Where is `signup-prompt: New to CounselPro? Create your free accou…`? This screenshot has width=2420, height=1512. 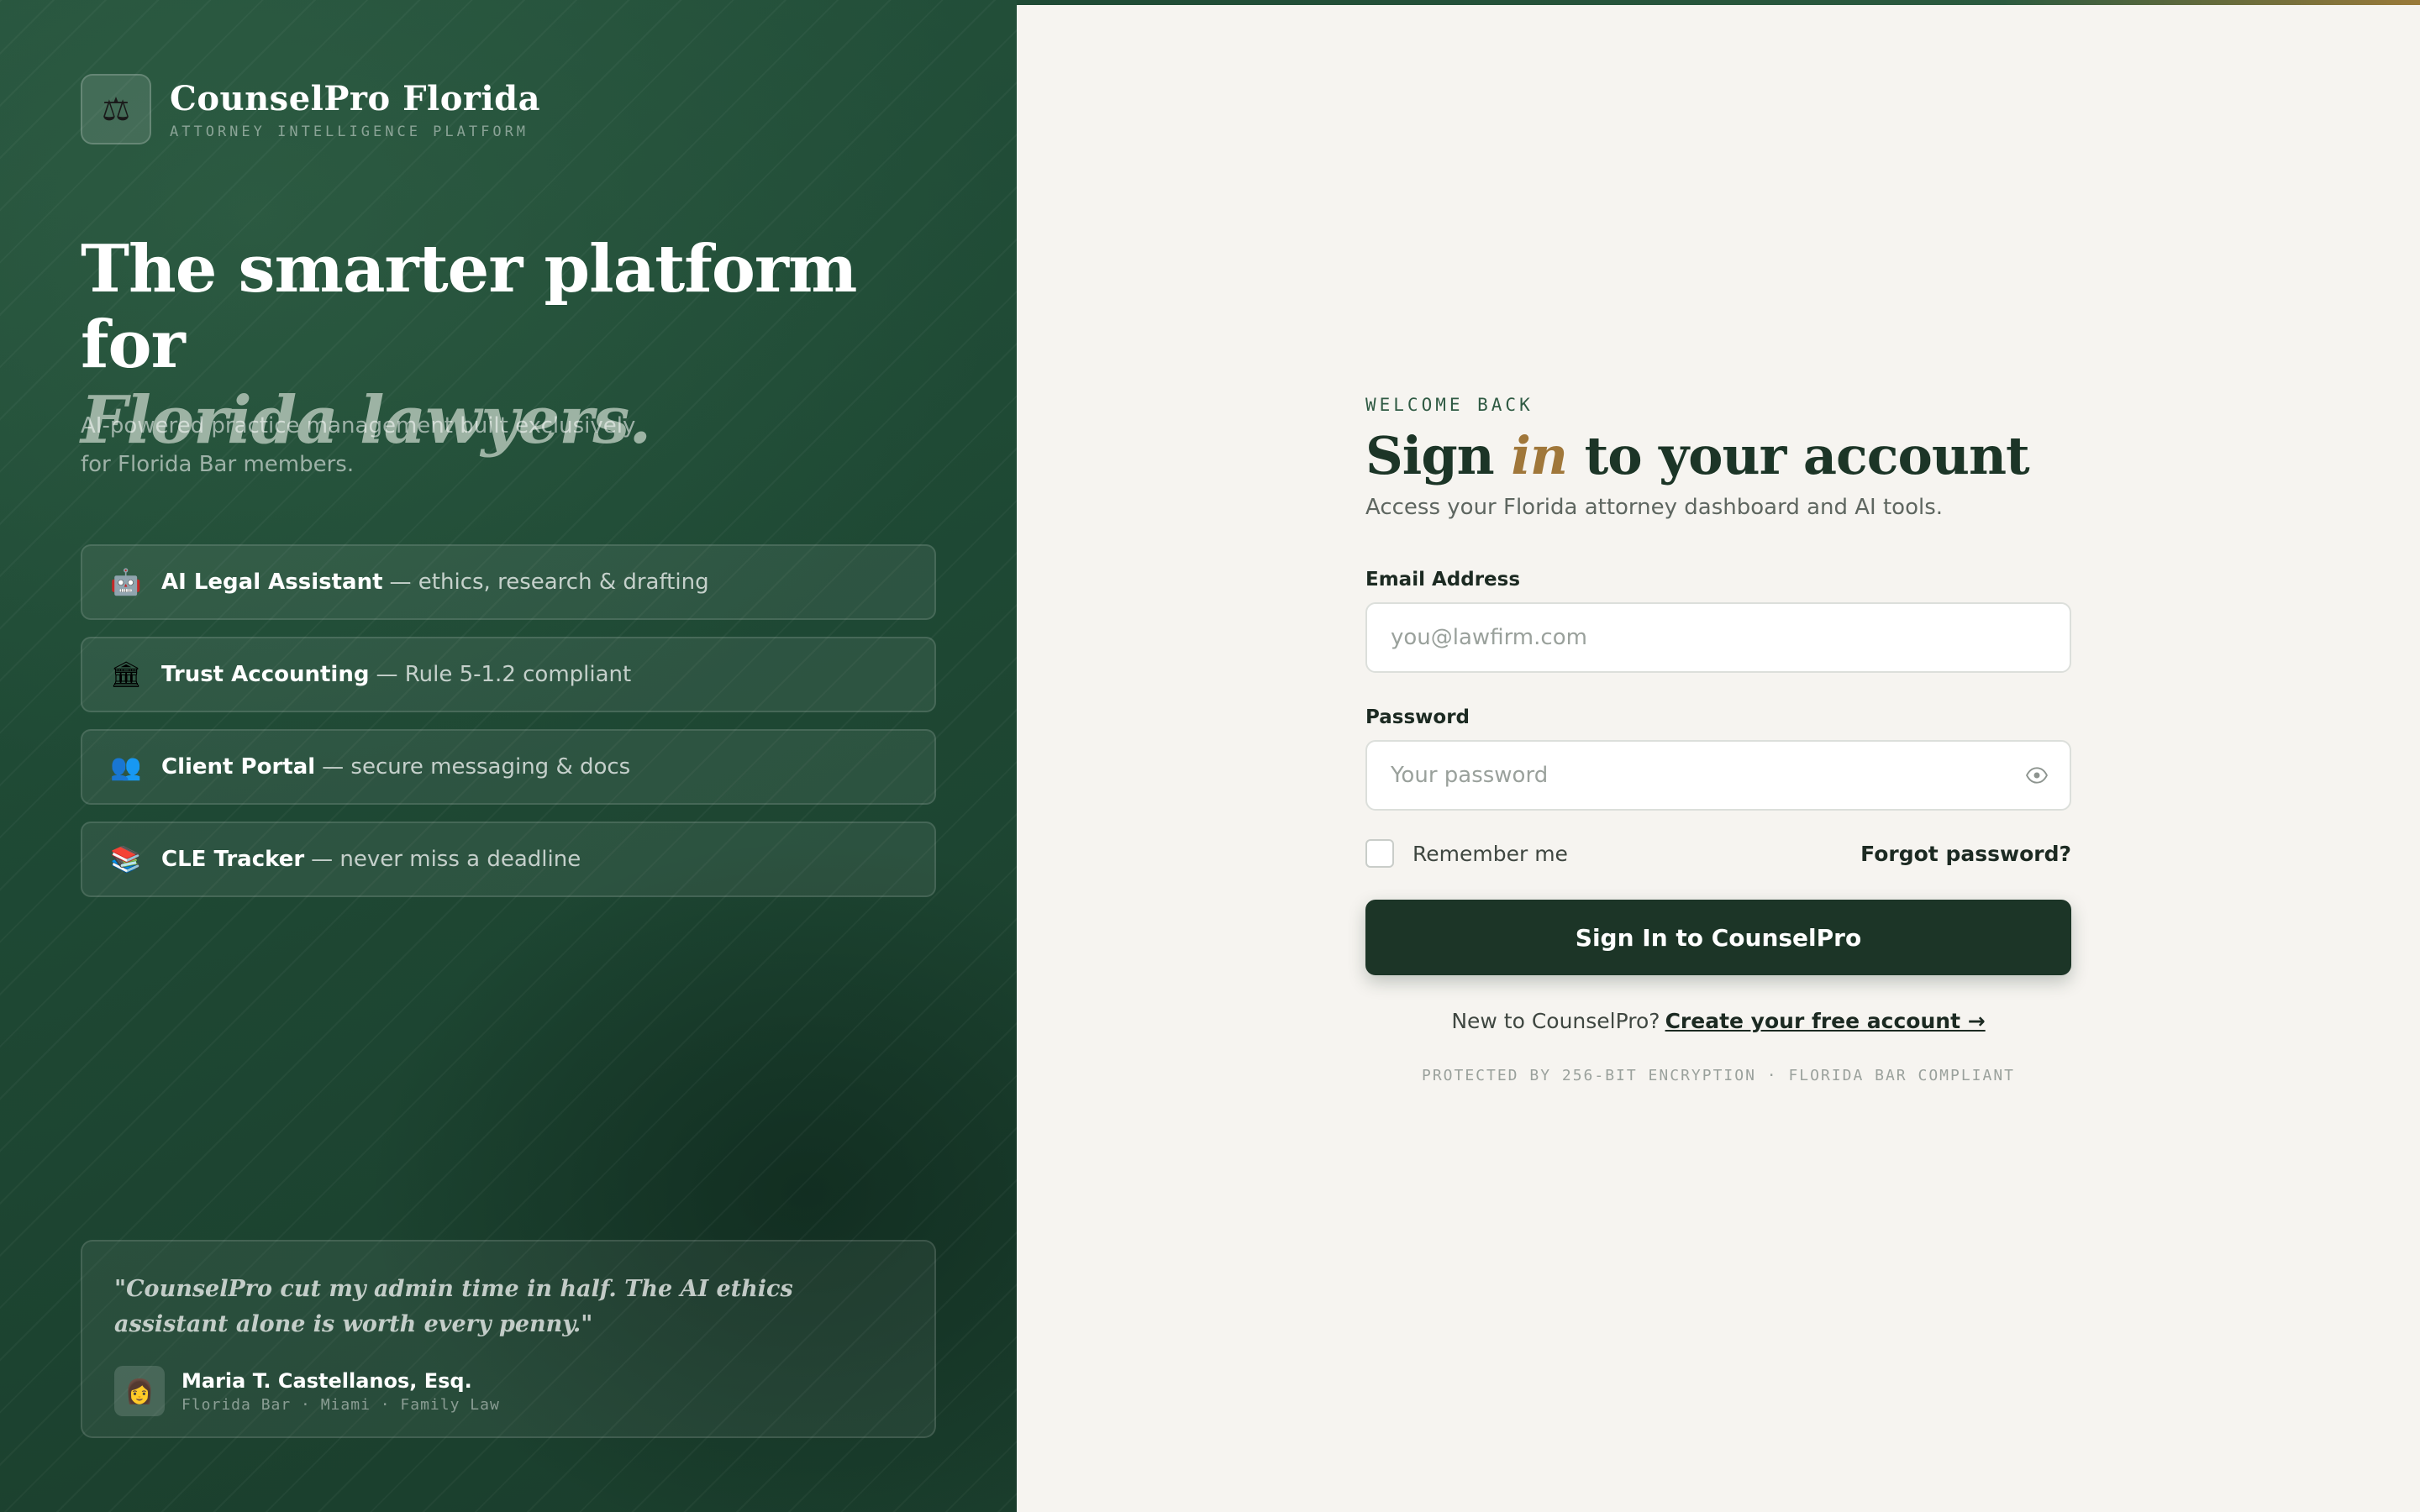
signup-prompt: New to CounselPro? Create your free accou… is located at coordinates (1718, 1021).